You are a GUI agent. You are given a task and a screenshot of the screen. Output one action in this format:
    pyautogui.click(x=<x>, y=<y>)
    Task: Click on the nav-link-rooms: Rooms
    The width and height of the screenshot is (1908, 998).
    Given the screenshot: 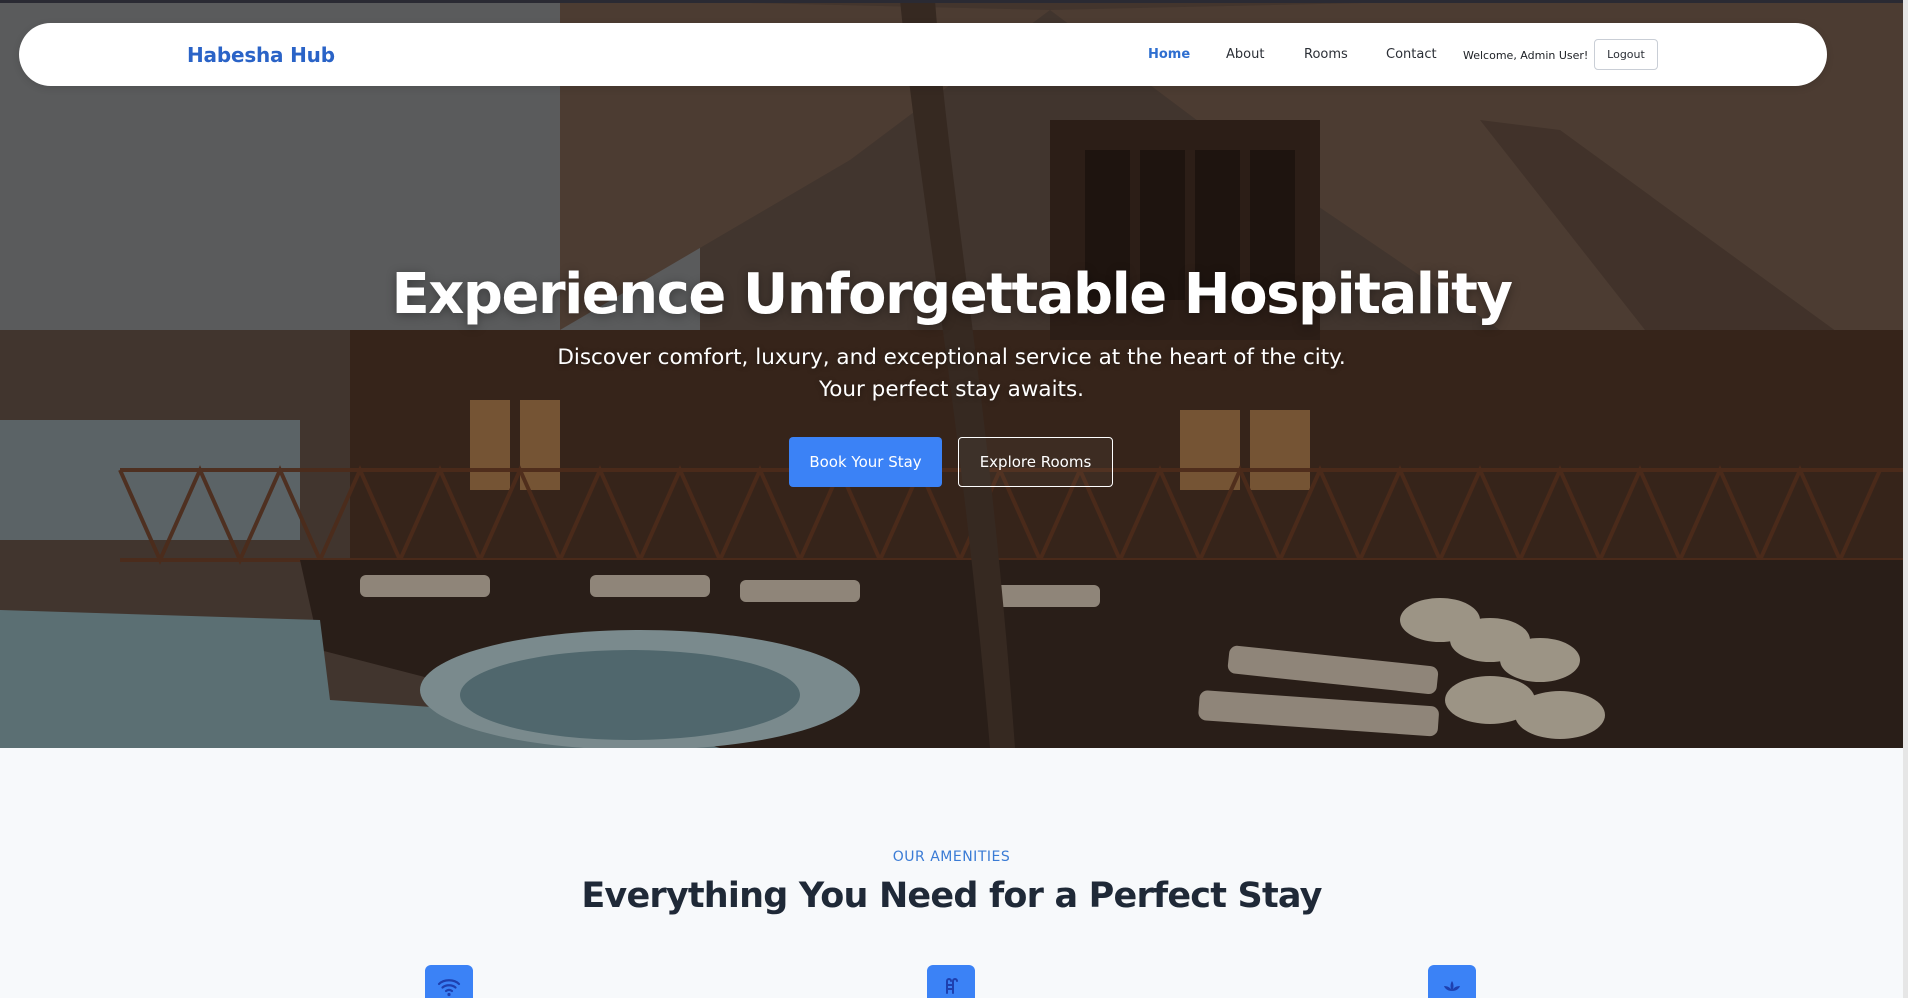 What is the action you would take?
    pyautogui.click(x=1326, y=54)
    